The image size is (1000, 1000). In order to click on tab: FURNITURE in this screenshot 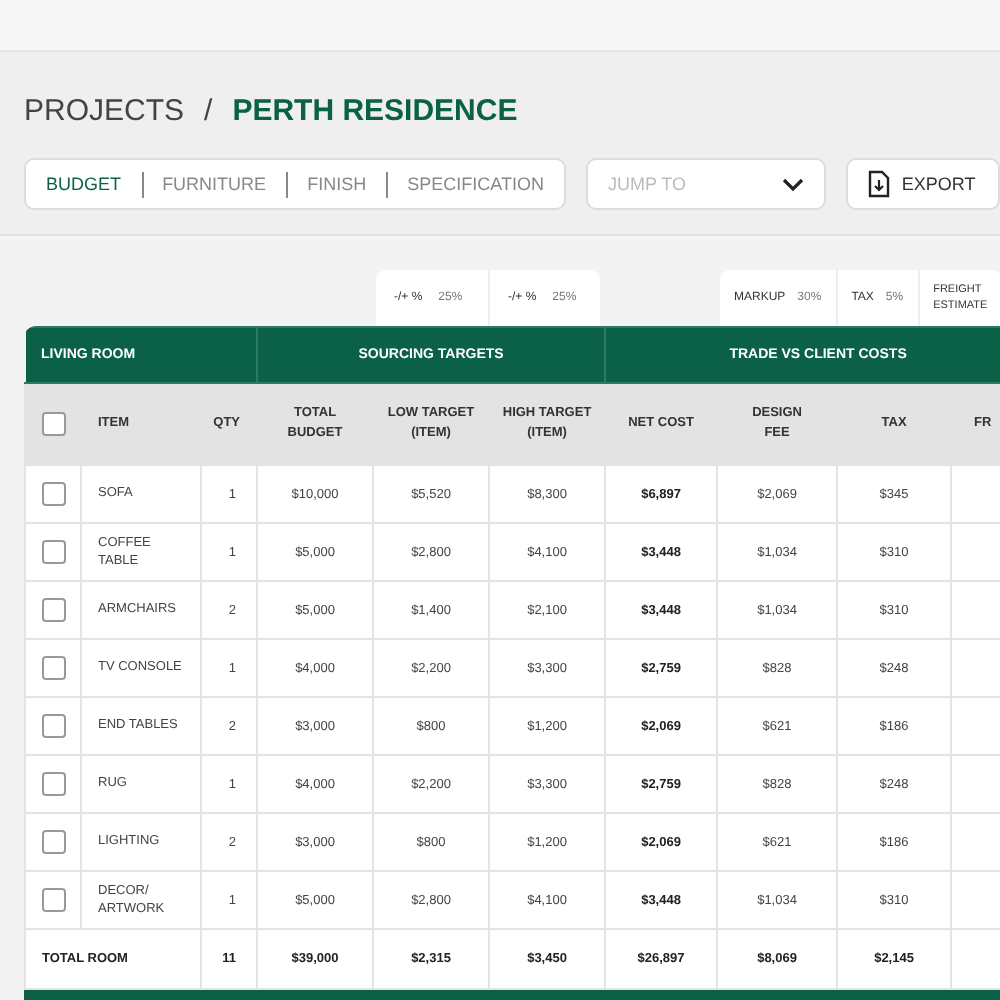, I will do `click(214, 184)`.